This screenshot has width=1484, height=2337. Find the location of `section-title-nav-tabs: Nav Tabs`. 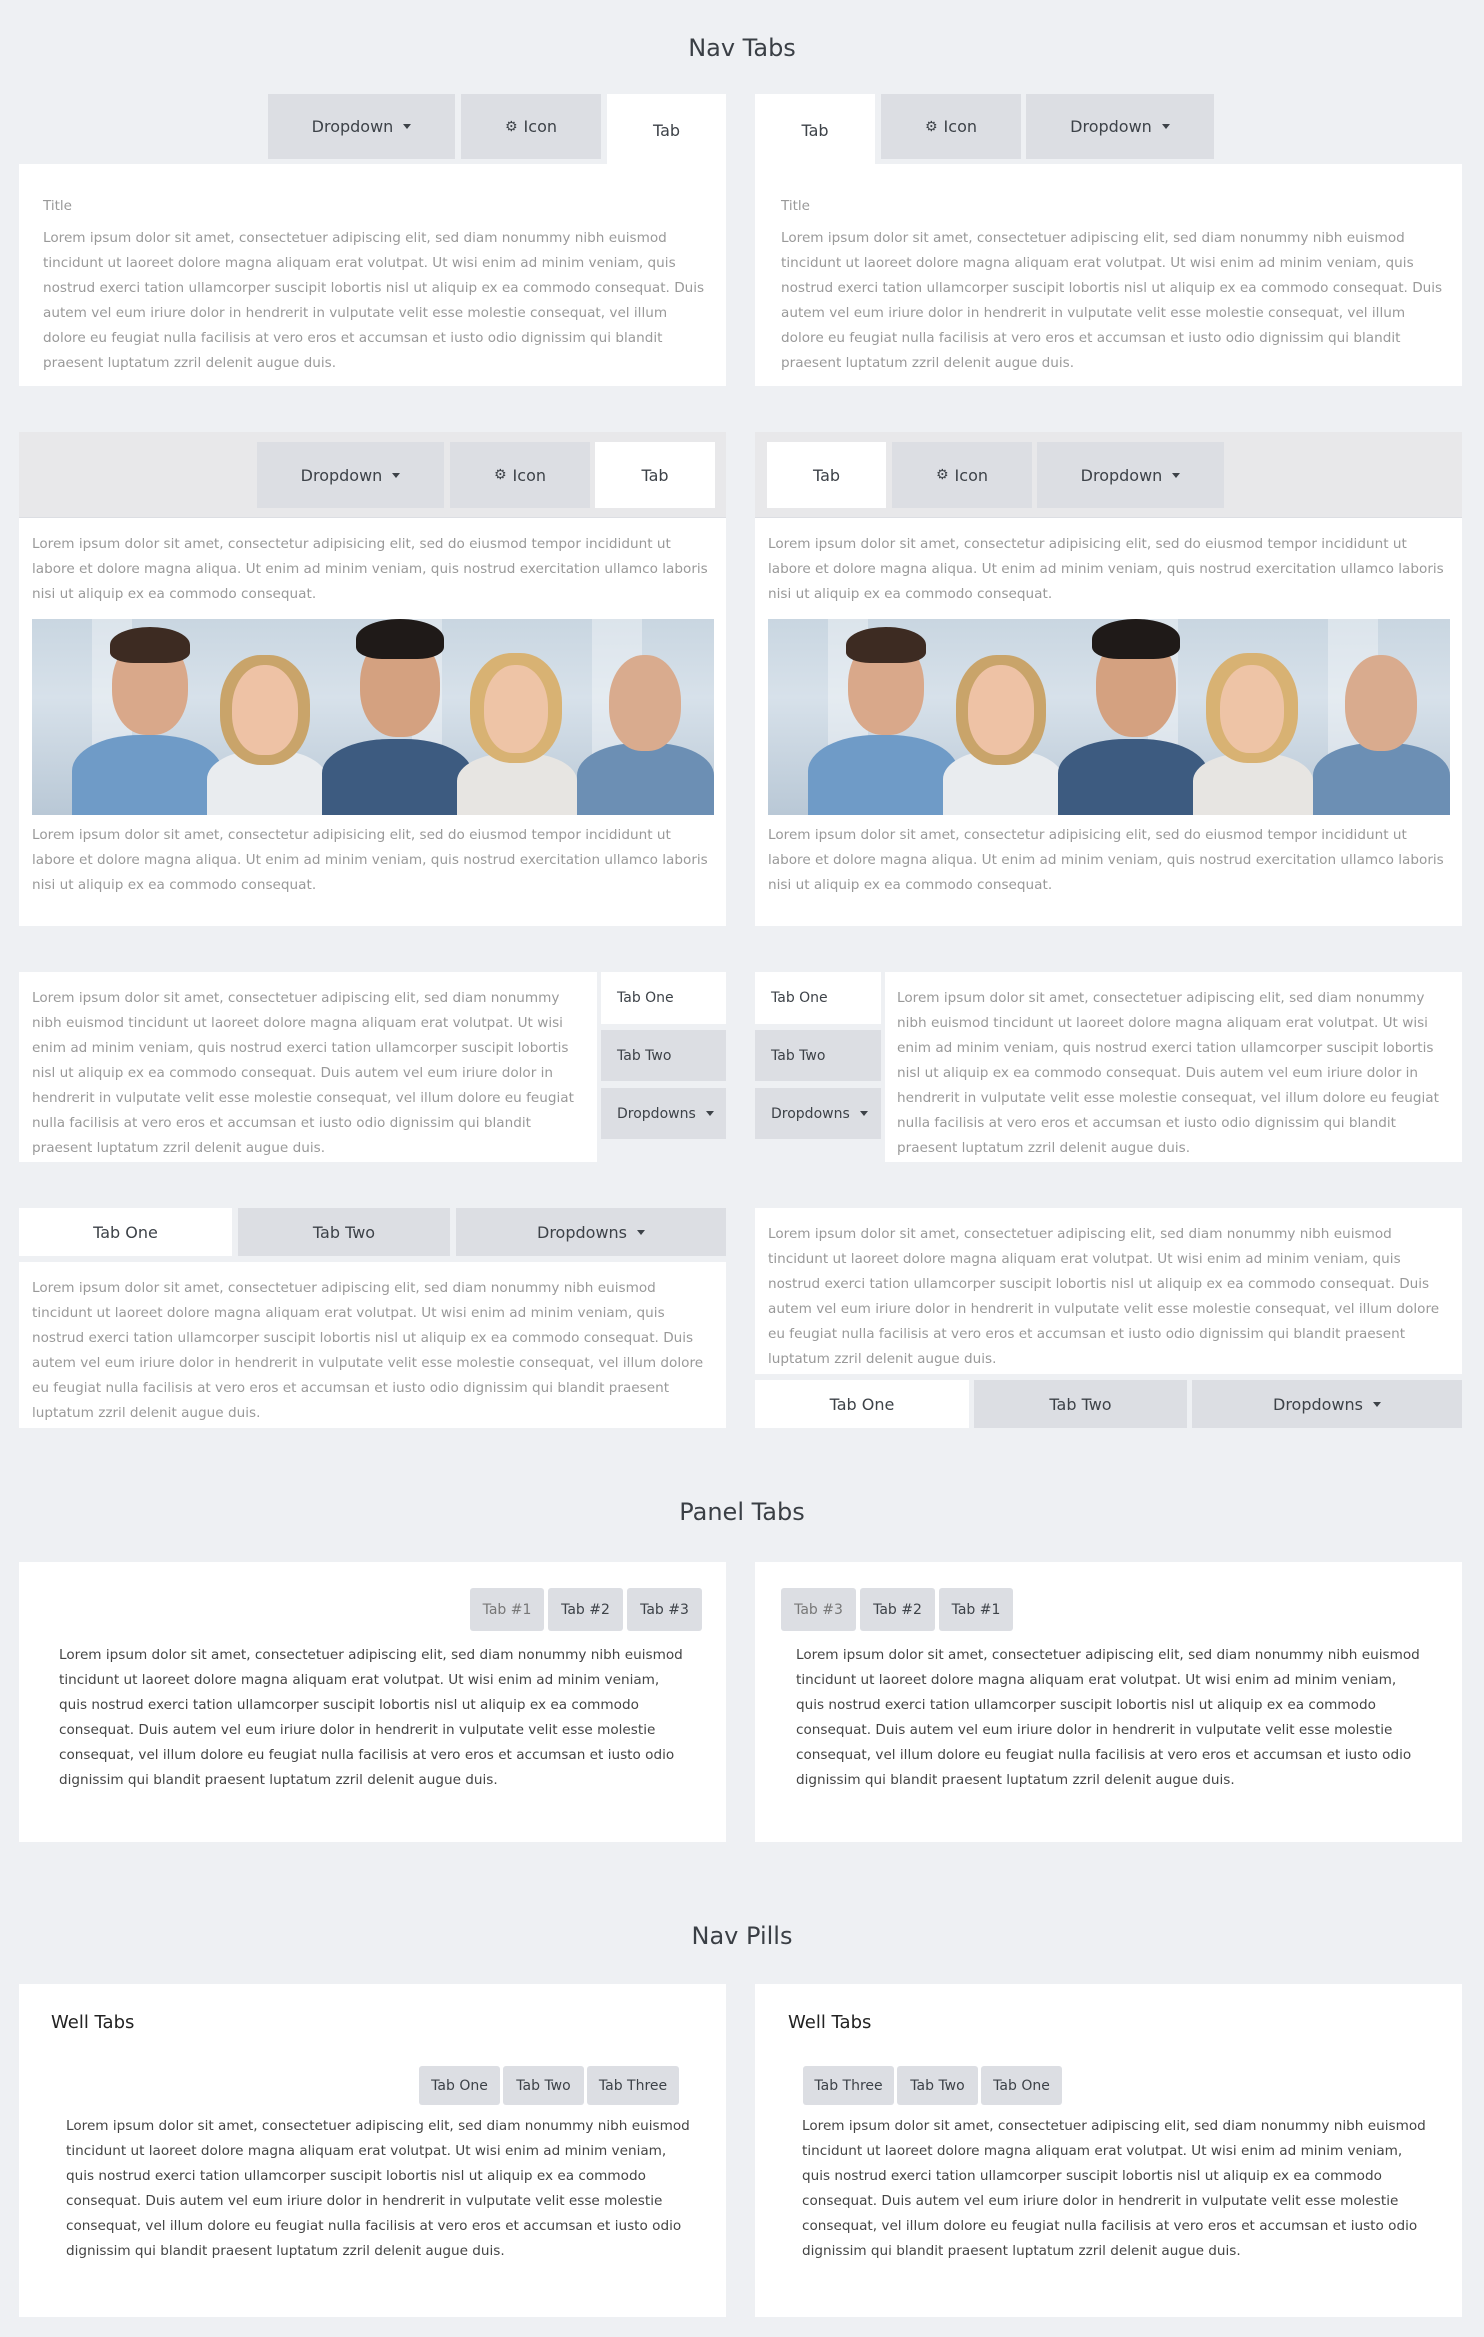

section-title-nav-tabs: Nav Tabs is located at coordinates (742, 48).